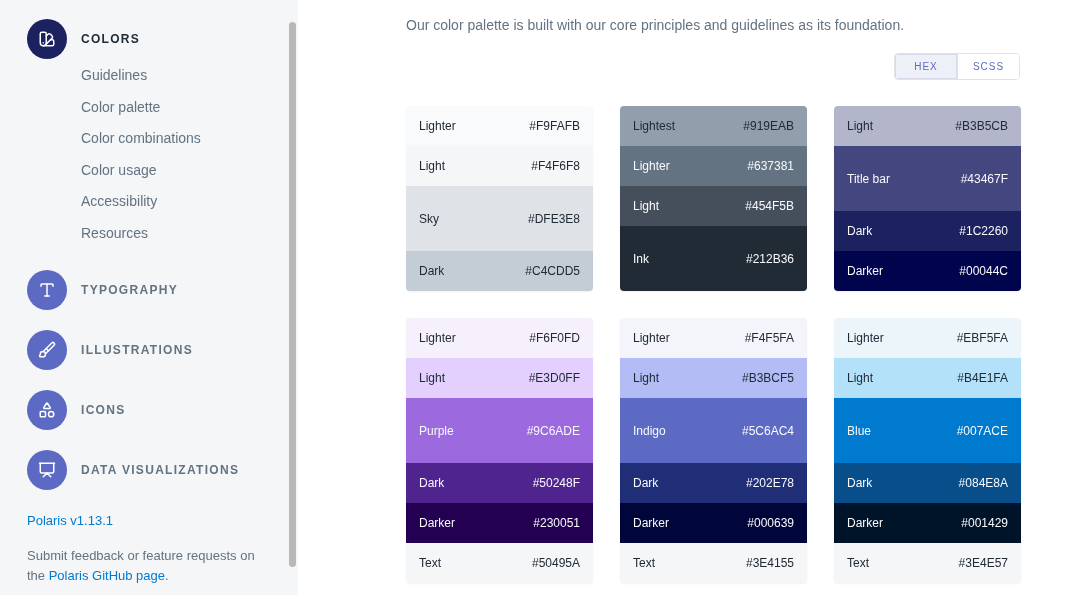  Describe the element at coordinates (983, 231) in the screenshot. I see `hex-value: #1C2260` at that location.